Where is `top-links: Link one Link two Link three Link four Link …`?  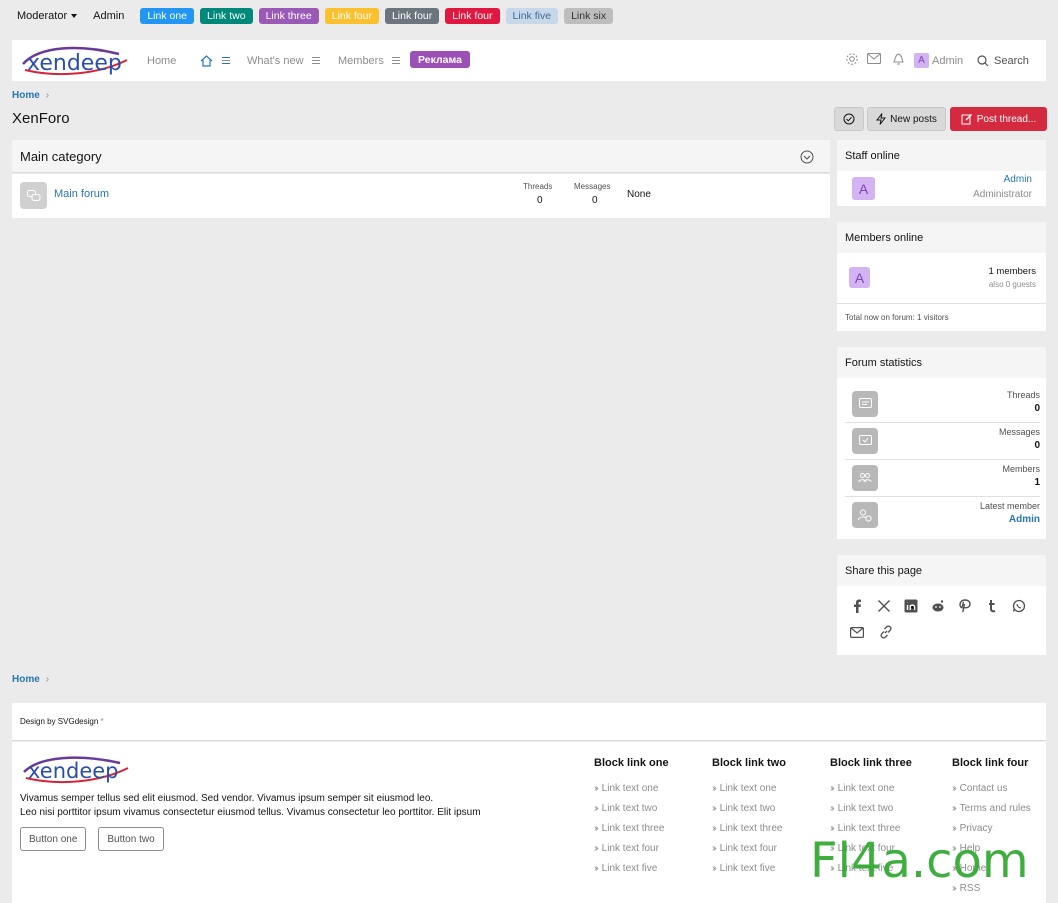 top-links: Link one Link two Link three Link four Link … is located at coordinates (377, 15).